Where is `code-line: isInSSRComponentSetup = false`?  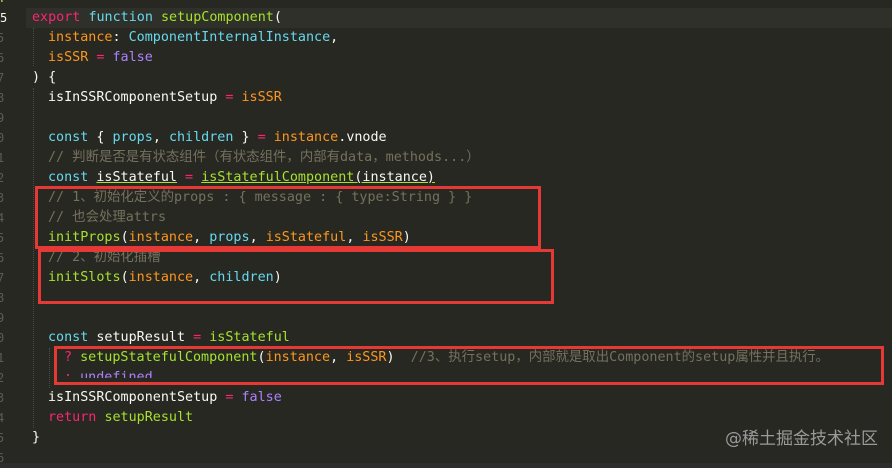 code-line: isInSSRComponentSetup = false is located at coordinates (165, 398).